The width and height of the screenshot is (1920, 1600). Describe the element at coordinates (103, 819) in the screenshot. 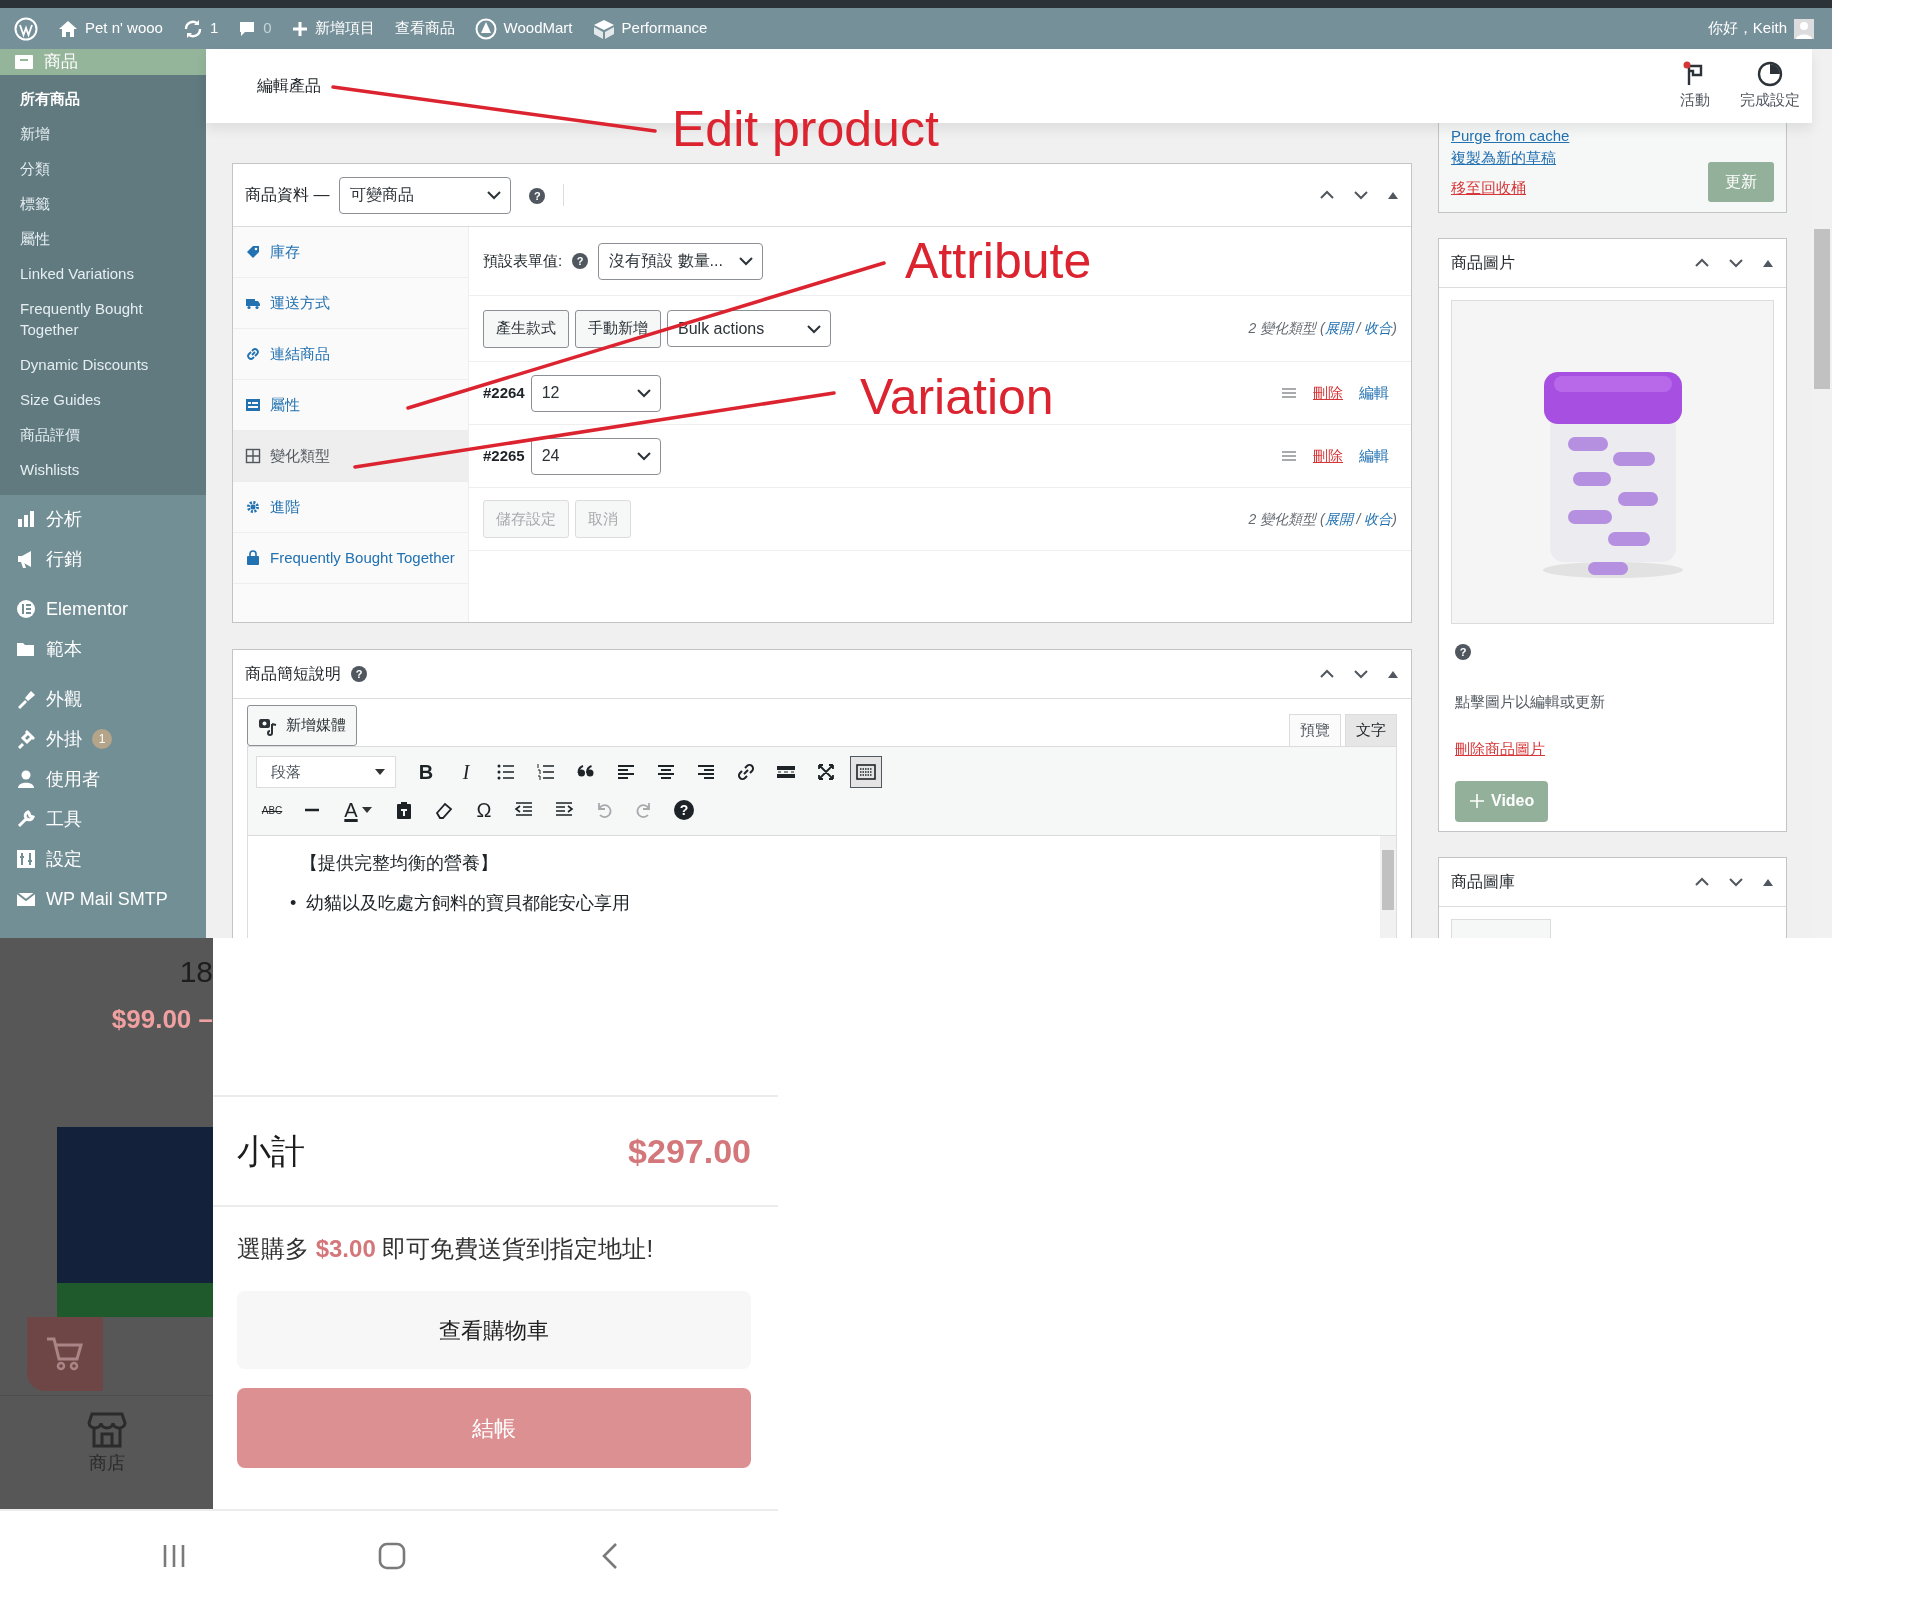

I see `sidebar-menu-item: 工具` at that location.